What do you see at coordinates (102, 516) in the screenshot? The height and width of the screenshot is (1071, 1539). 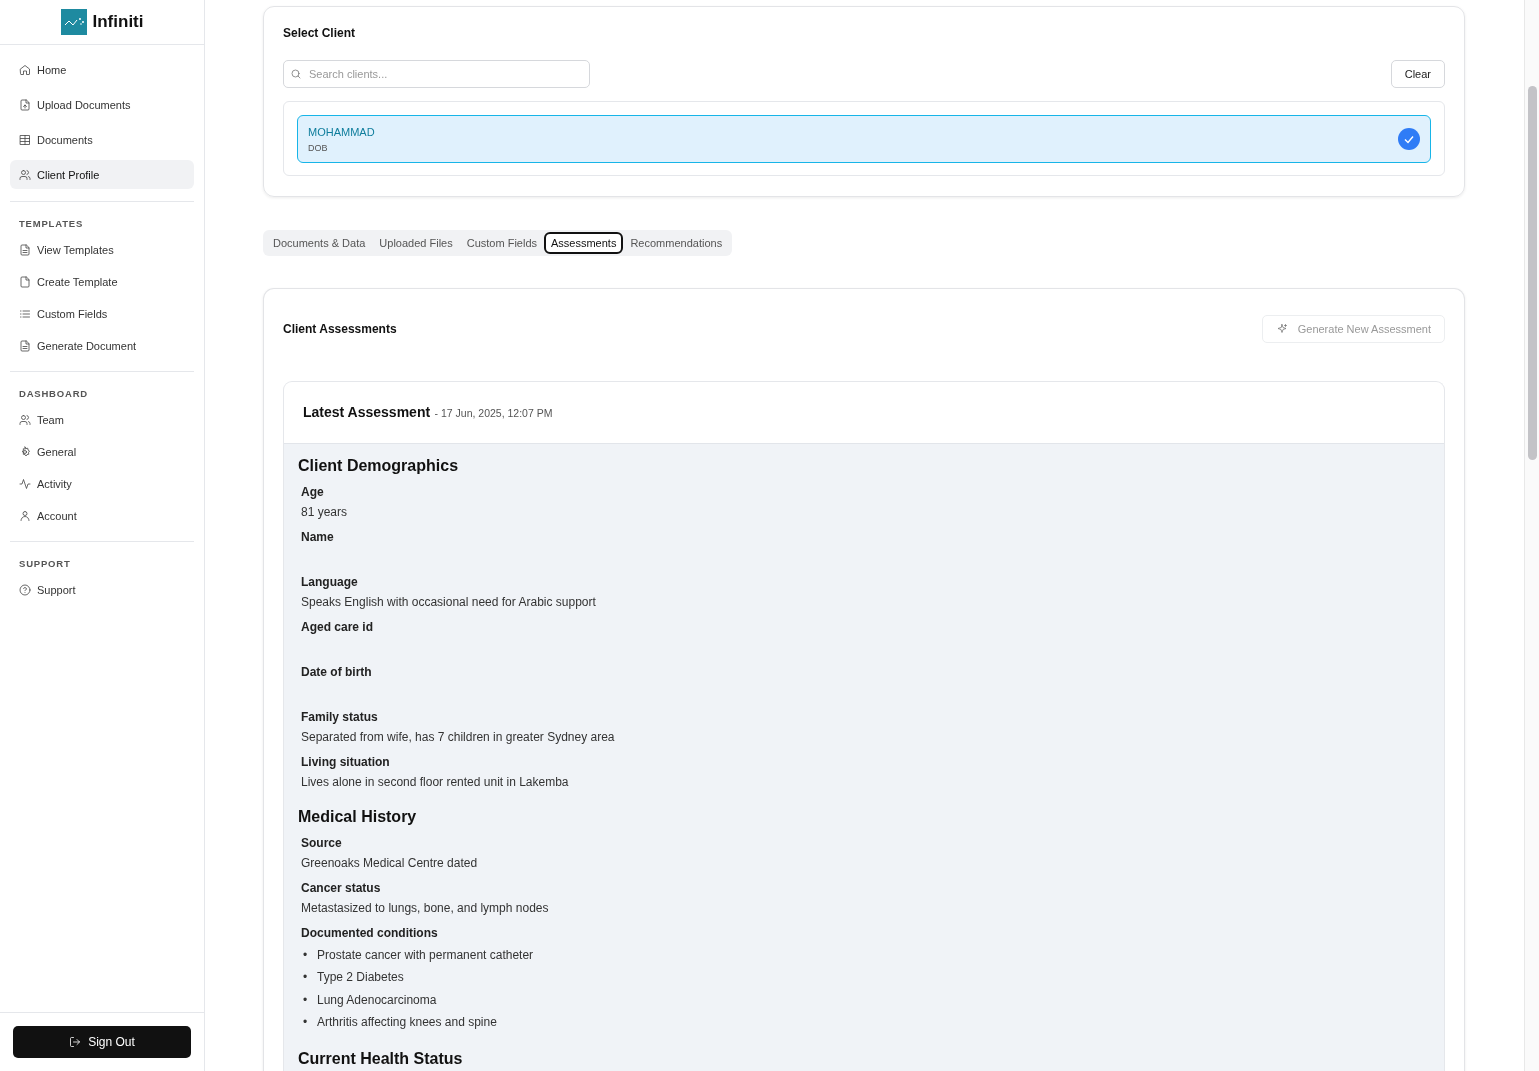 I see `nav-item: Account` at bounding box center [102, 516].